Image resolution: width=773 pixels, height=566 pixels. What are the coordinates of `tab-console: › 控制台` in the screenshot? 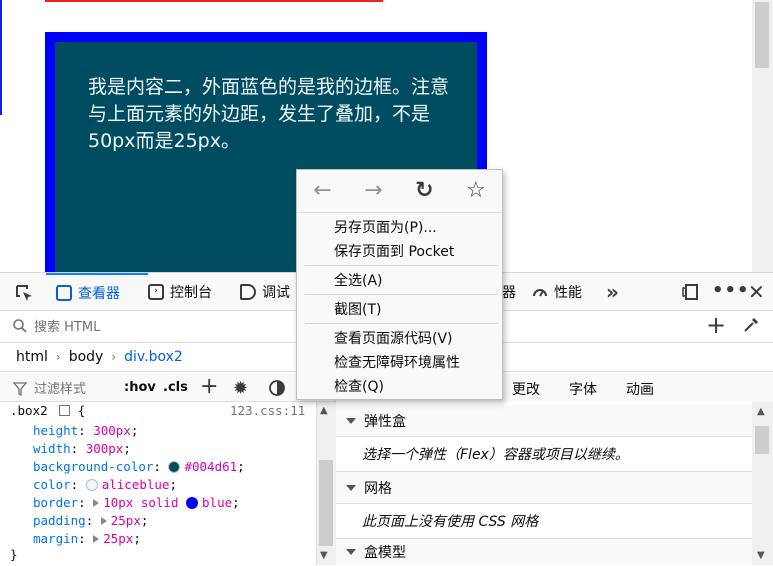 It's located at (191, 291).